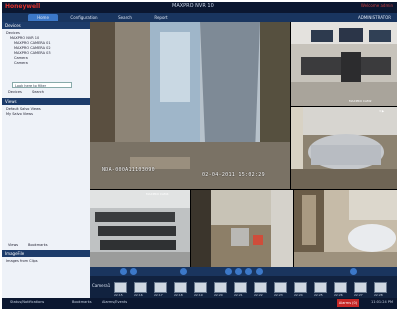 This screenshot has width=399, height=311. I want to click on tab-home: Home, so click(43, 17).